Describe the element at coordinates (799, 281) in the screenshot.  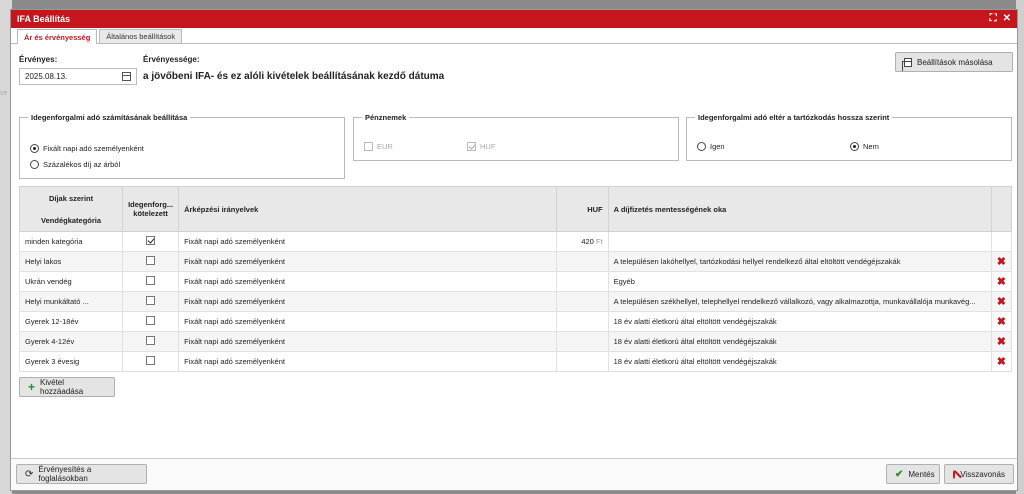
I see `cell-reason: Egyéb` at that location.